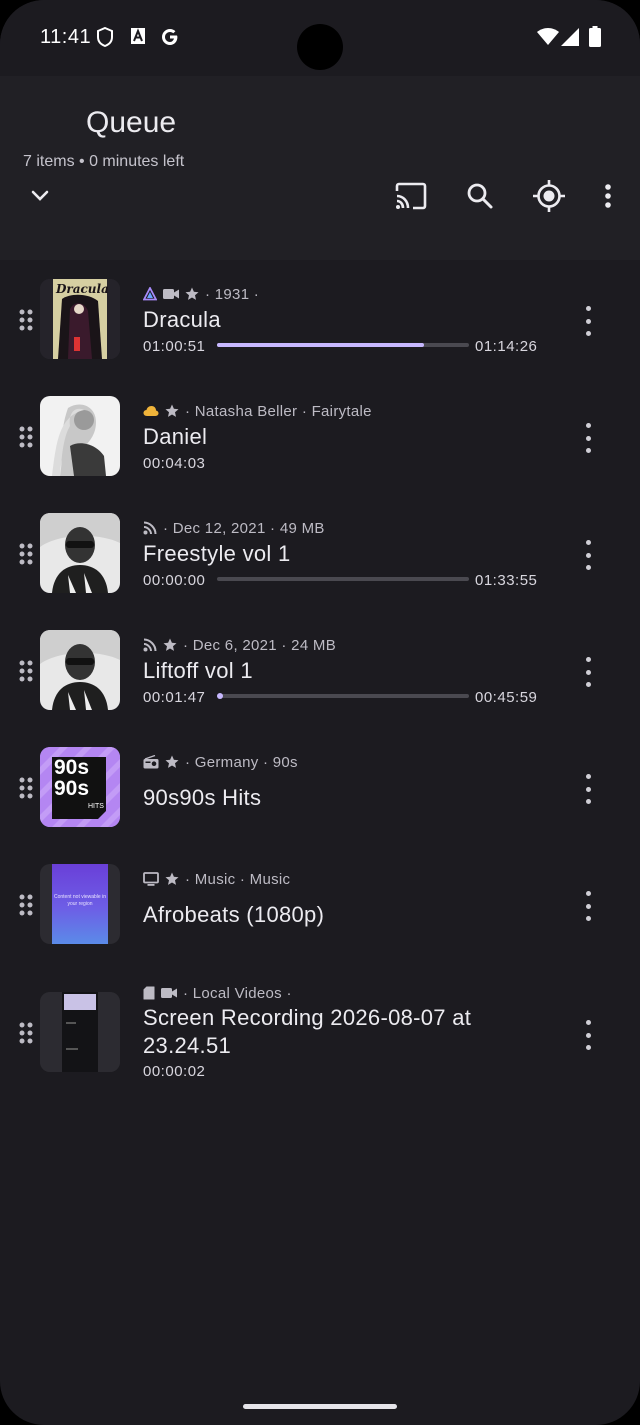  I want to click on item-title: 90s90s Hits, so click(202, 797).